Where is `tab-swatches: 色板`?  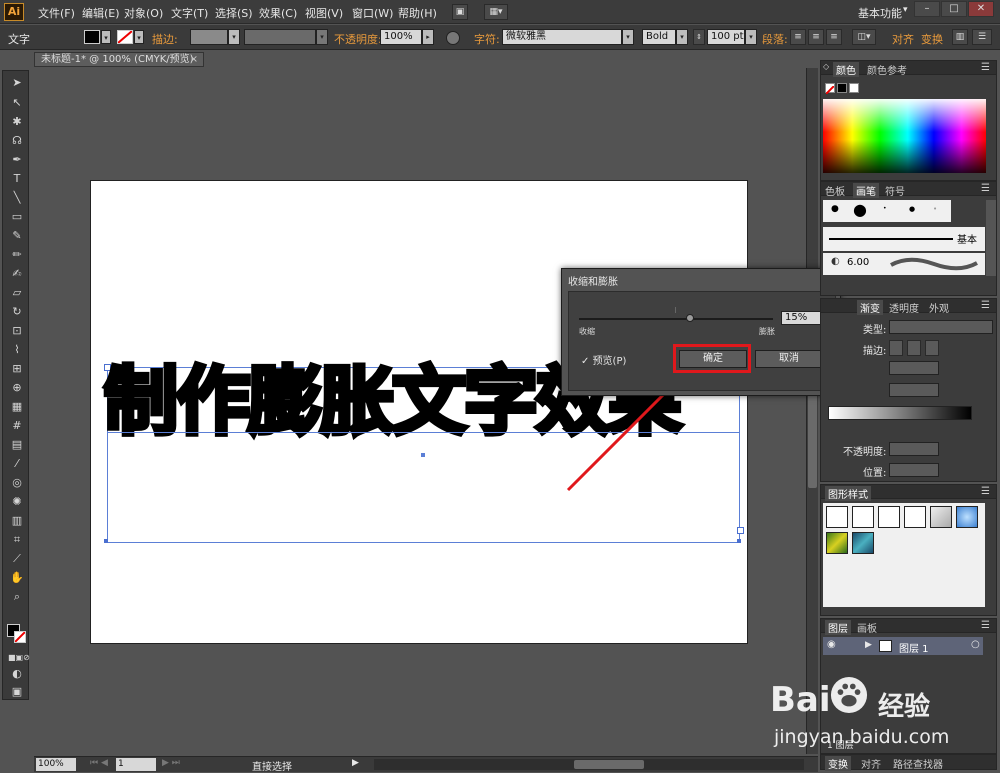
tab-swatches: 色板 is located at coordinates (835, 190).